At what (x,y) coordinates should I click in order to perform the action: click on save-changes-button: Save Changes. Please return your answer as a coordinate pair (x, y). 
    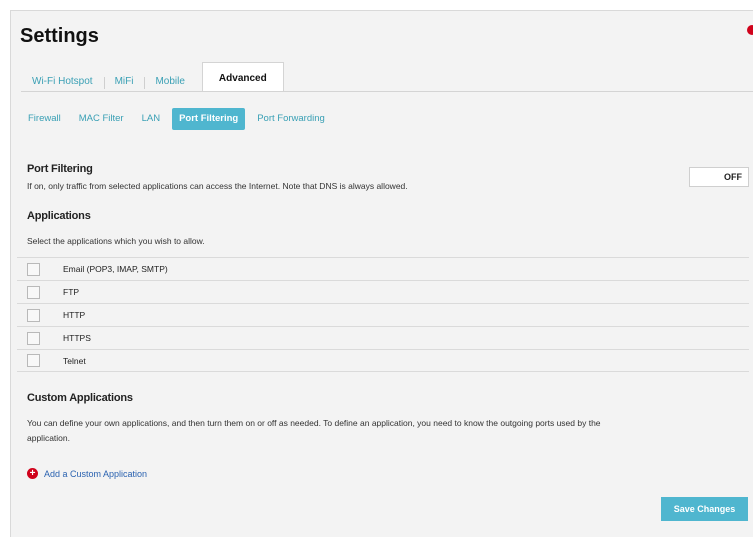
    Looking at the image, I should click on (704, 509).